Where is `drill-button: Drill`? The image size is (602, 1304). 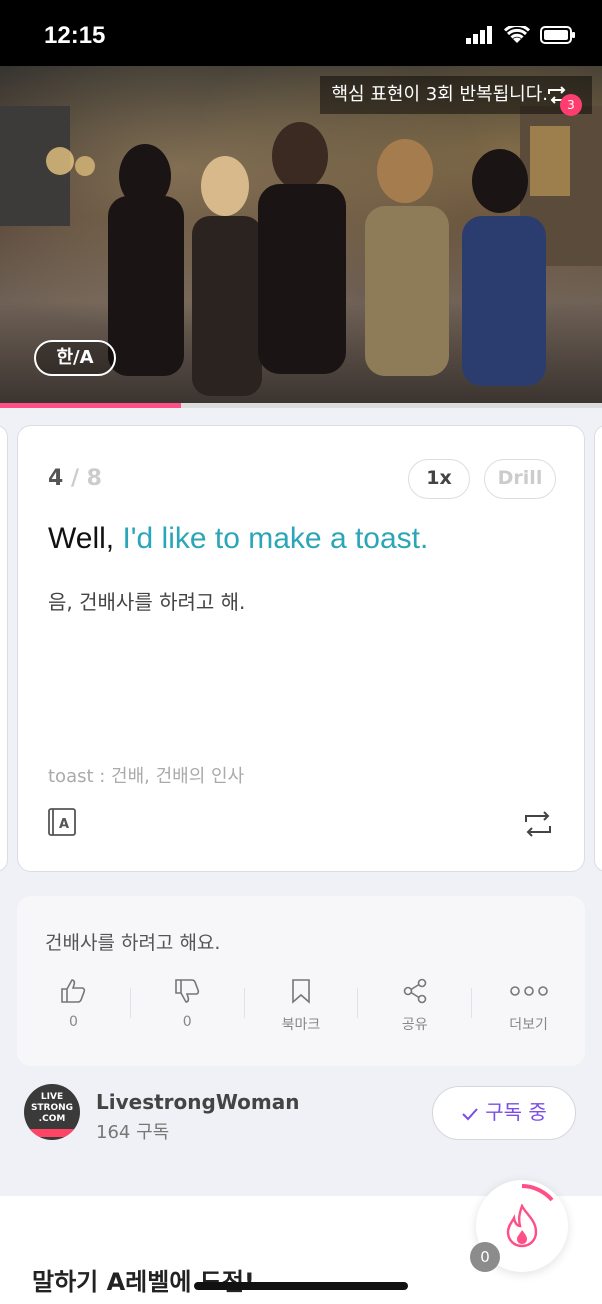
drill-button: Drill is located at coordinates (520, 479).